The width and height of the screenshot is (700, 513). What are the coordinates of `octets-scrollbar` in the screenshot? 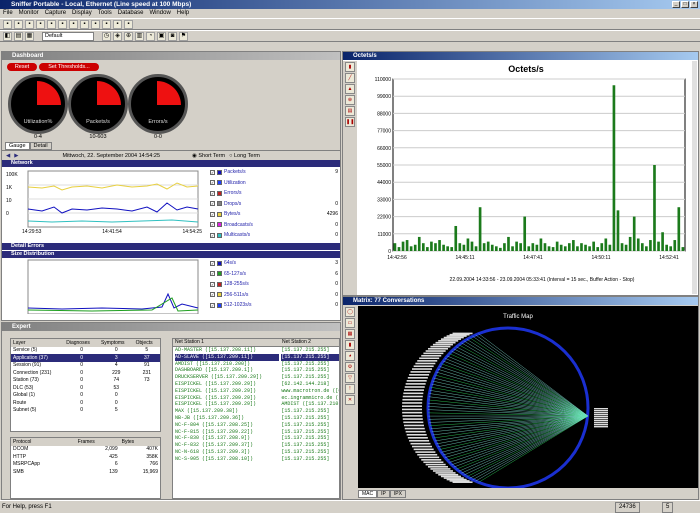 It's located at (694, 177).